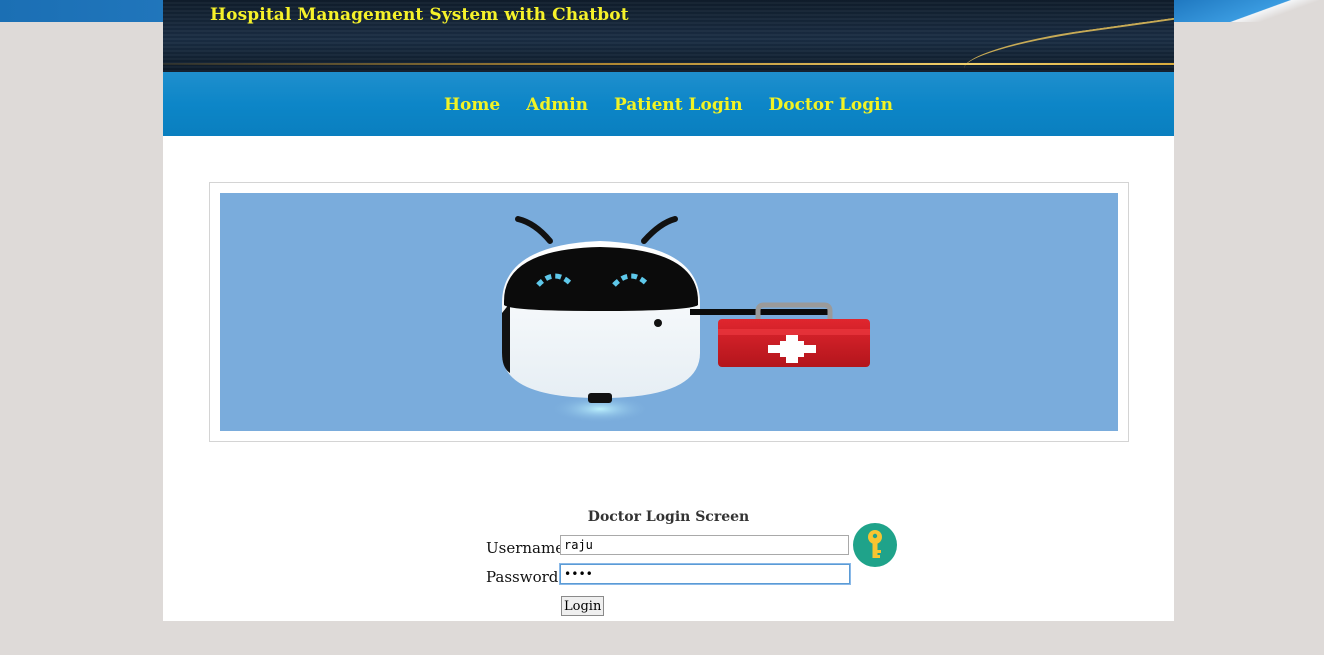  I want to click on username-input, so click(704, 545).